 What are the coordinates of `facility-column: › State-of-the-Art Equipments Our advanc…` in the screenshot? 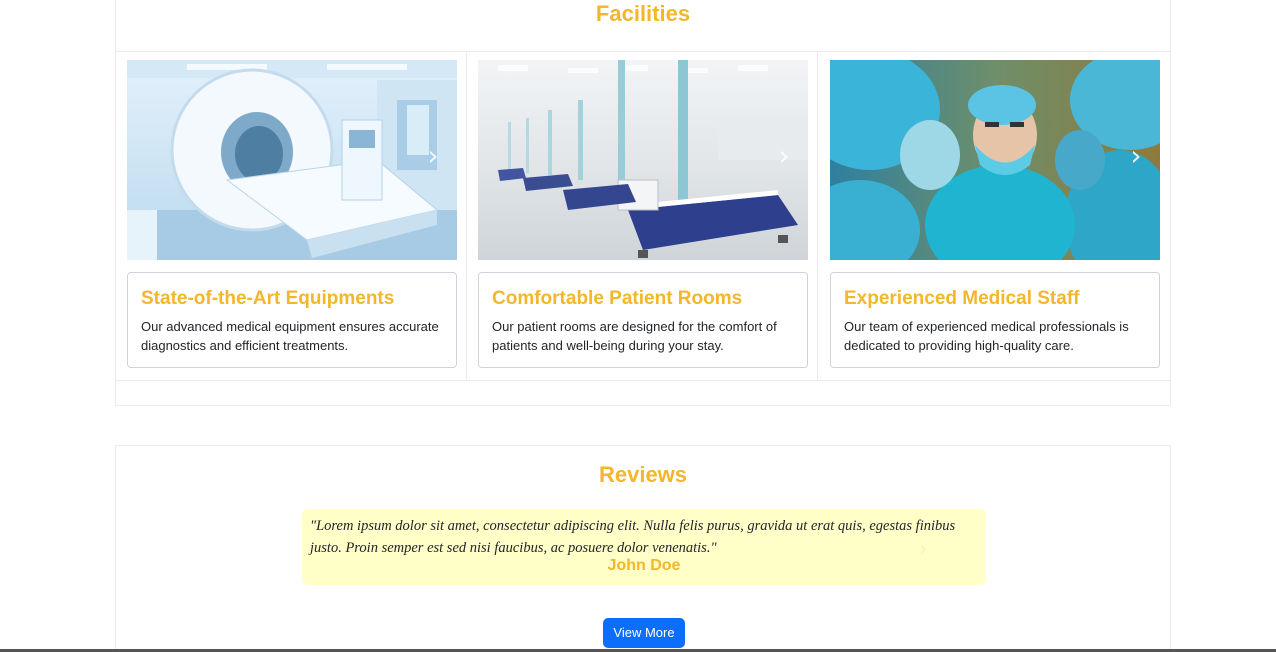 It's located at (291, 216).